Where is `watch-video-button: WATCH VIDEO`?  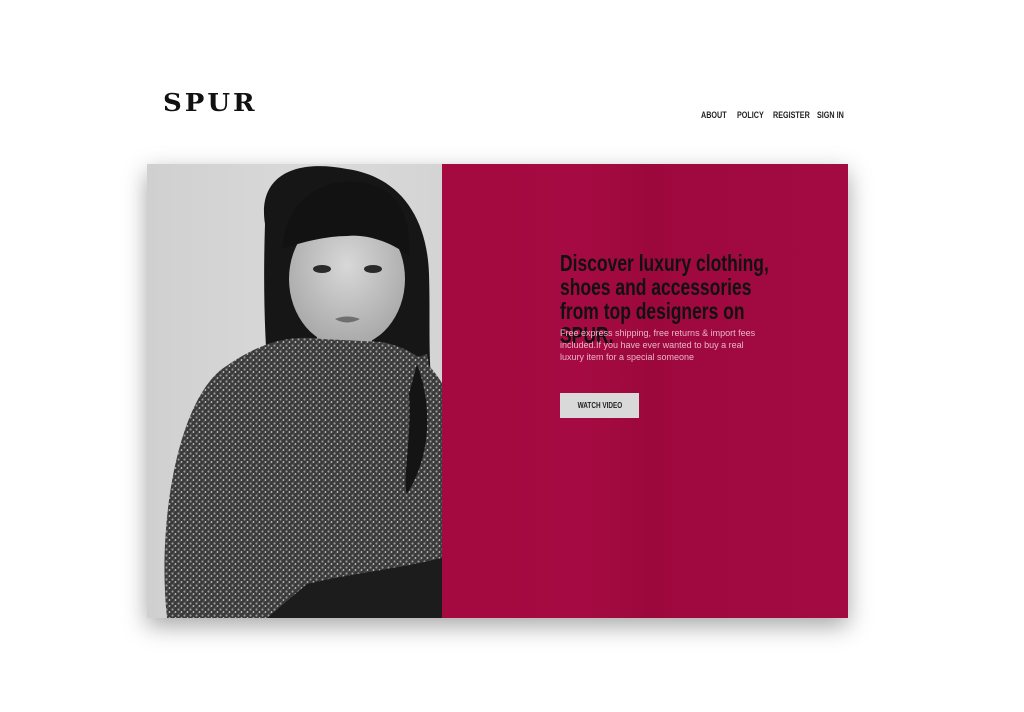 watch-video-button: WATCH VIDEO is located at coordinates (599, 405).